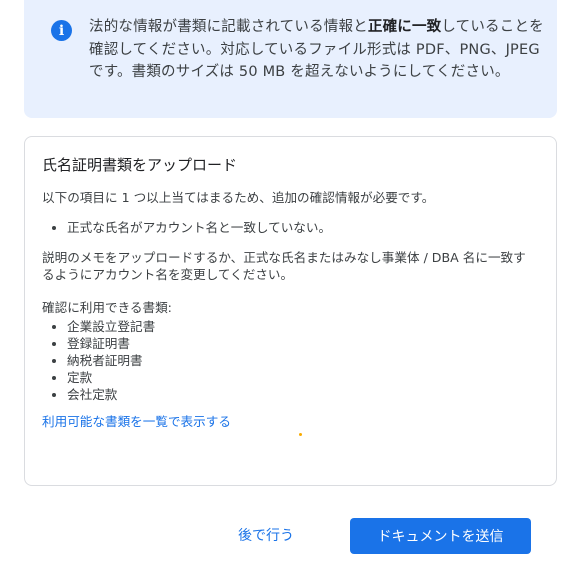 This screenshot has width=582, height=571. What do you see at coordinates (98, 343) in the screenshot?
I see `list-item: 登録証明書` at bounding box center [98, 343].